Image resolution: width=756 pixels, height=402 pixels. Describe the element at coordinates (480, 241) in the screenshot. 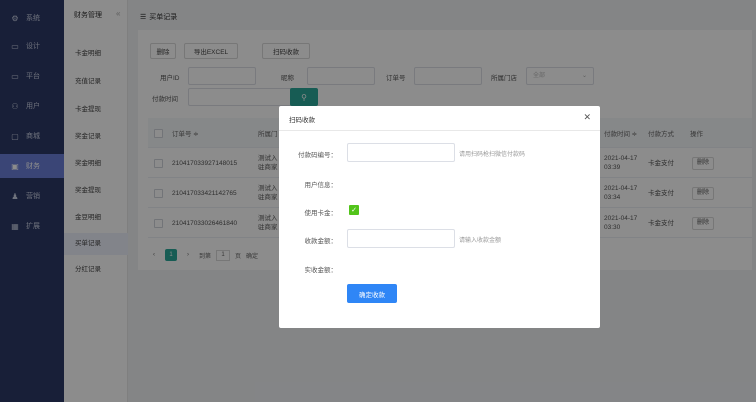

I see `amount-hint: 请输入收款金额` at that location.